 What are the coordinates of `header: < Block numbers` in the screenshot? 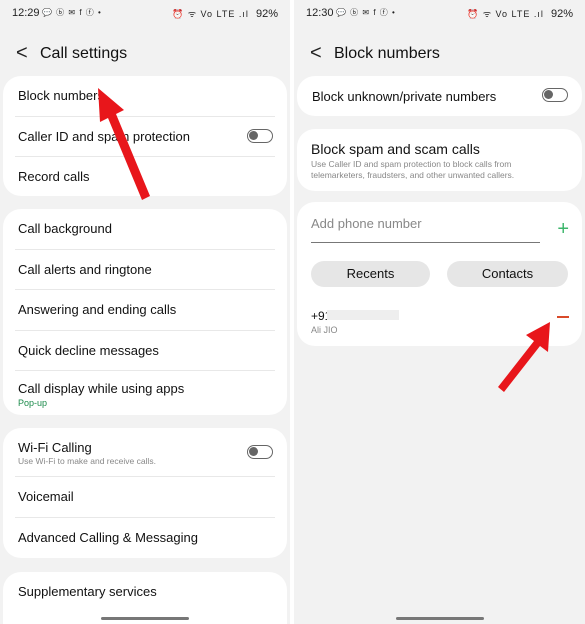 It's located at (439, 54).